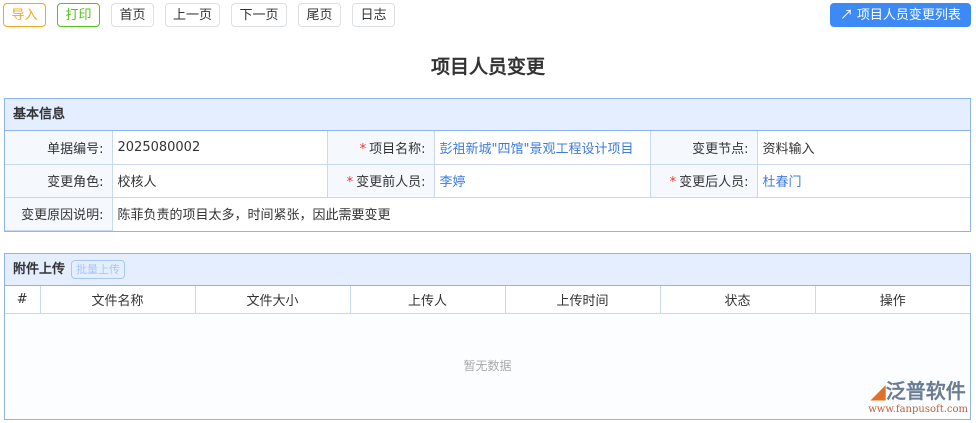 The image size is (976, 423). I want to click on section-title: 基本信息, so click(487, 115).